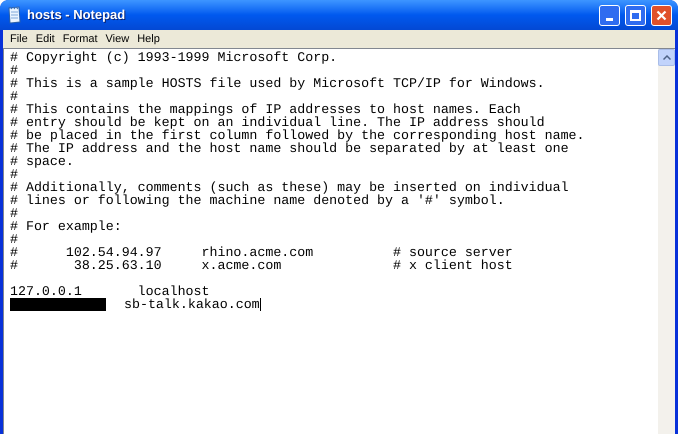  What do you see at coordinates (110, 291) in the screenshot?
I see `text-line: 127.0.0.1 localhost` at bounding box center [110, 291].